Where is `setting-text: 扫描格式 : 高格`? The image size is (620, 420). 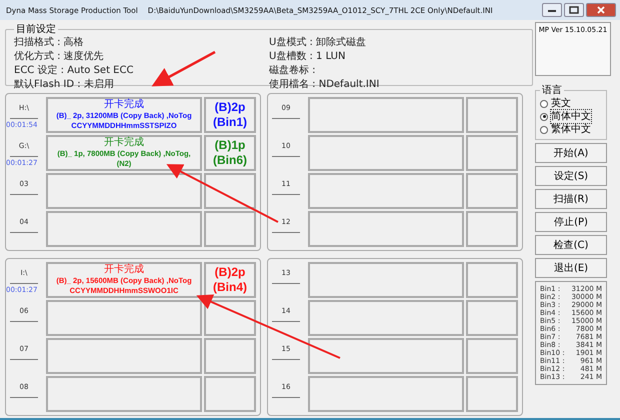
setting-text: 扫描格式 : 高格 is located at coordinates (49, 43).